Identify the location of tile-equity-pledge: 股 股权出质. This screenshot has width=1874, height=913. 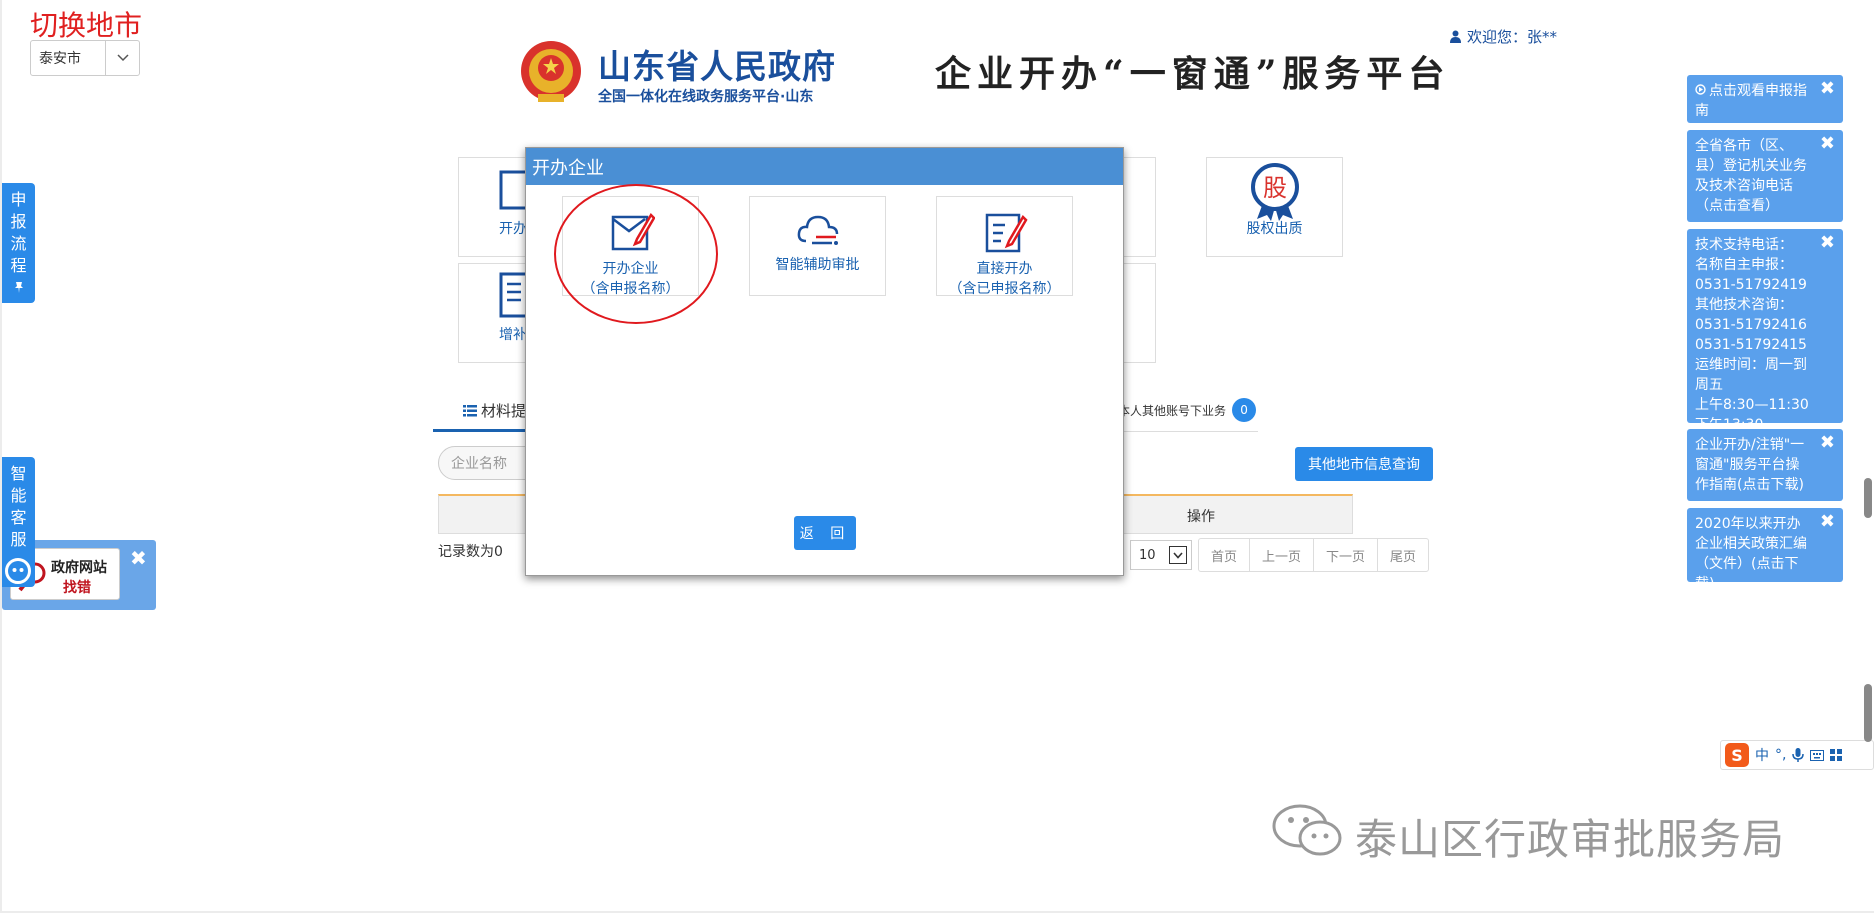
(1274, 207).